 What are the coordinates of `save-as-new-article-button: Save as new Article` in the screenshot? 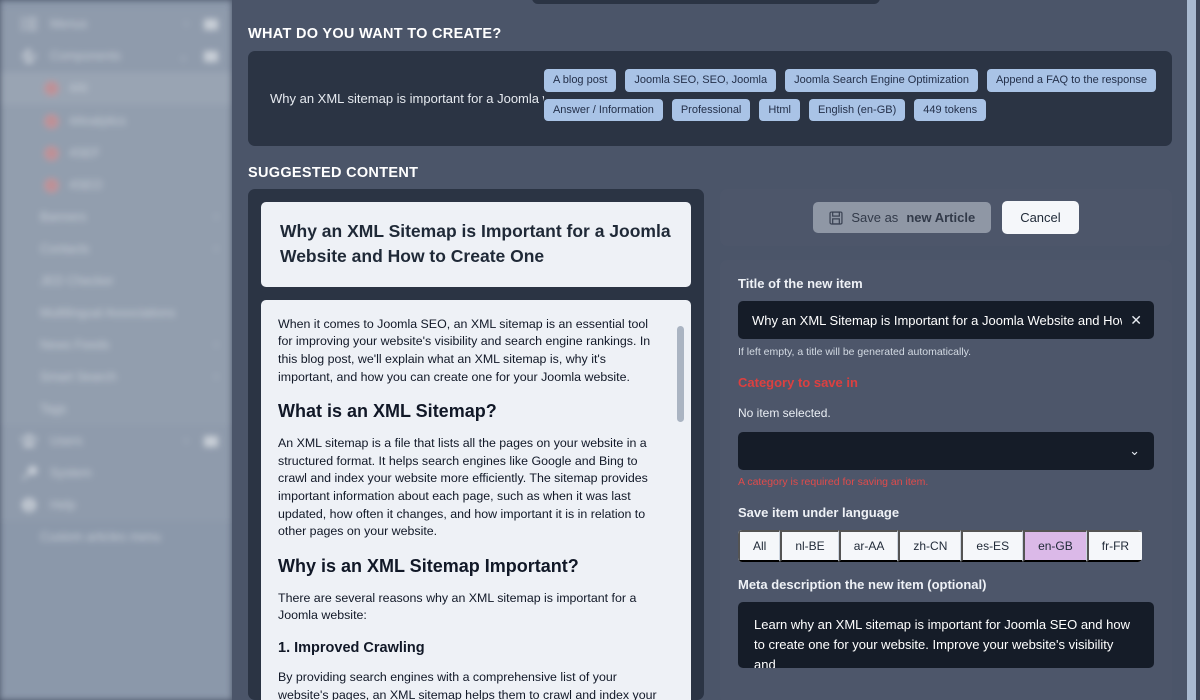 It's located at (902, 217).